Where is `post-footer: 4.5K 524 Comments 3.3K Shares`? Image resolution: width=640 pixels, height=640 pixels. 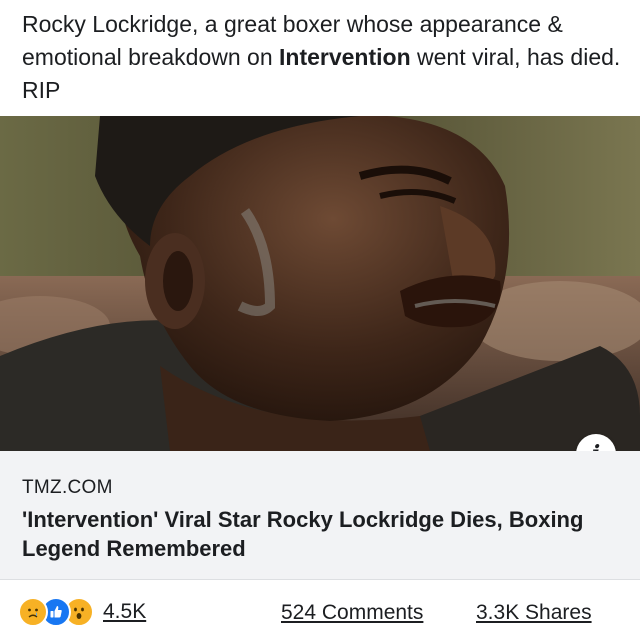 post-footer: 4.5K 524 Comments 3.3K Shares is located at coordinates (320, 610).